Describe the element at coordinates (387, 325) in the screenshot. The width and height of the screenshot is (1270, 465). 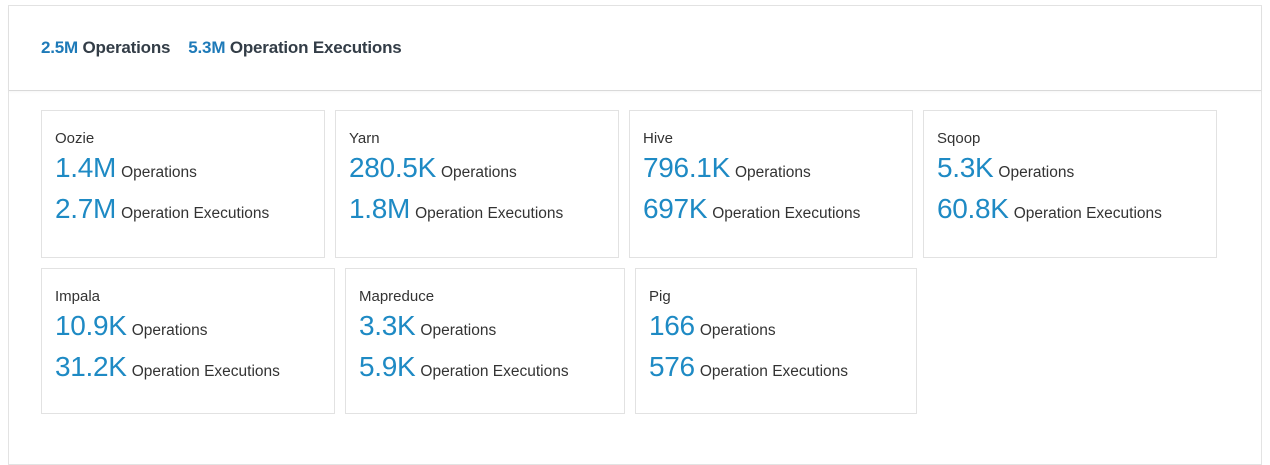
I see `operations-value: 3.3K` at that location.